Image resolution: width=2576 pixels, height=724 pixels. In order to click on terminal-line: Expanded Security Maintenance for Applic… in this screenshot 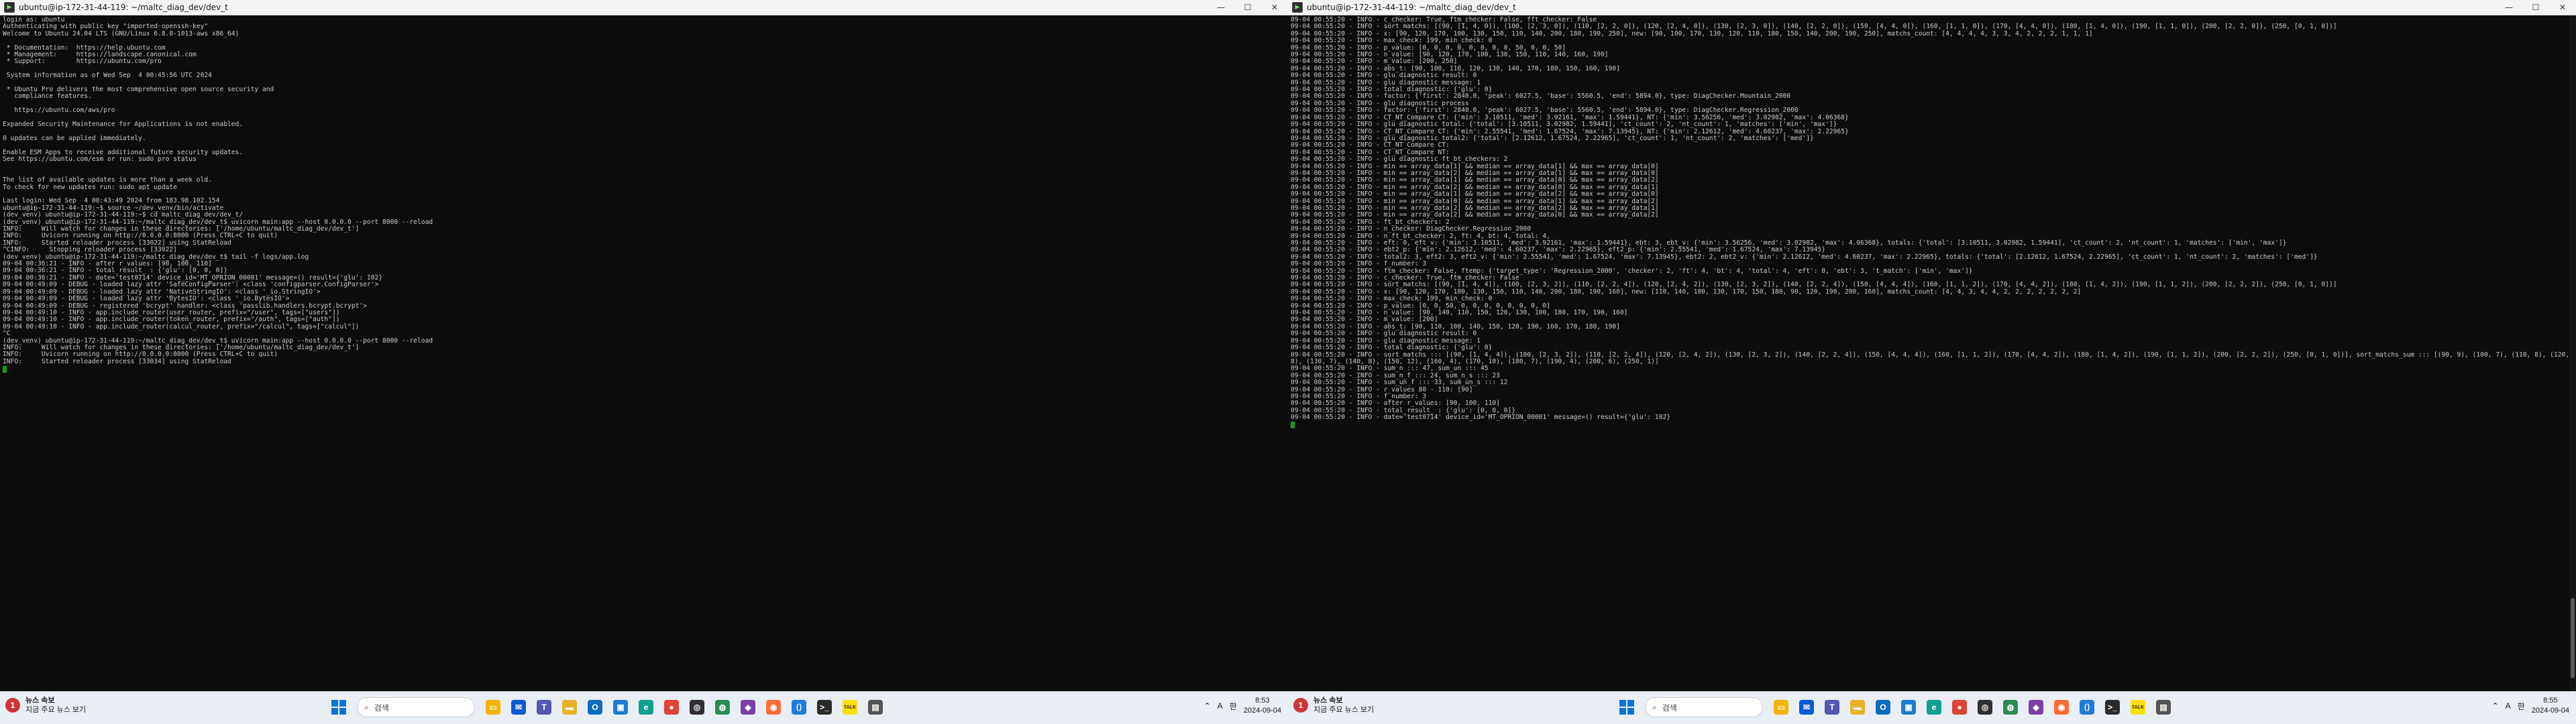, I will do `click(123, 125)`.